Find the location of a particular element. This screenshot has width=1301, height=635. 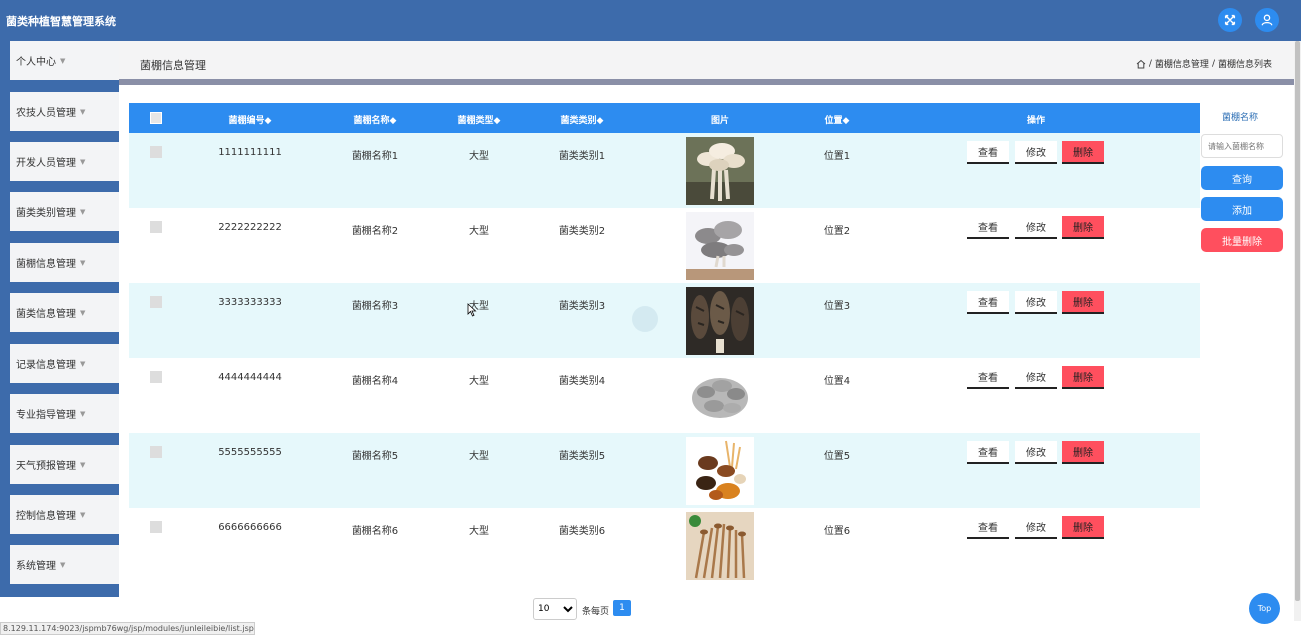

sidebar-item-label: 菌类类别管理 is located at coordinates (46, 213).